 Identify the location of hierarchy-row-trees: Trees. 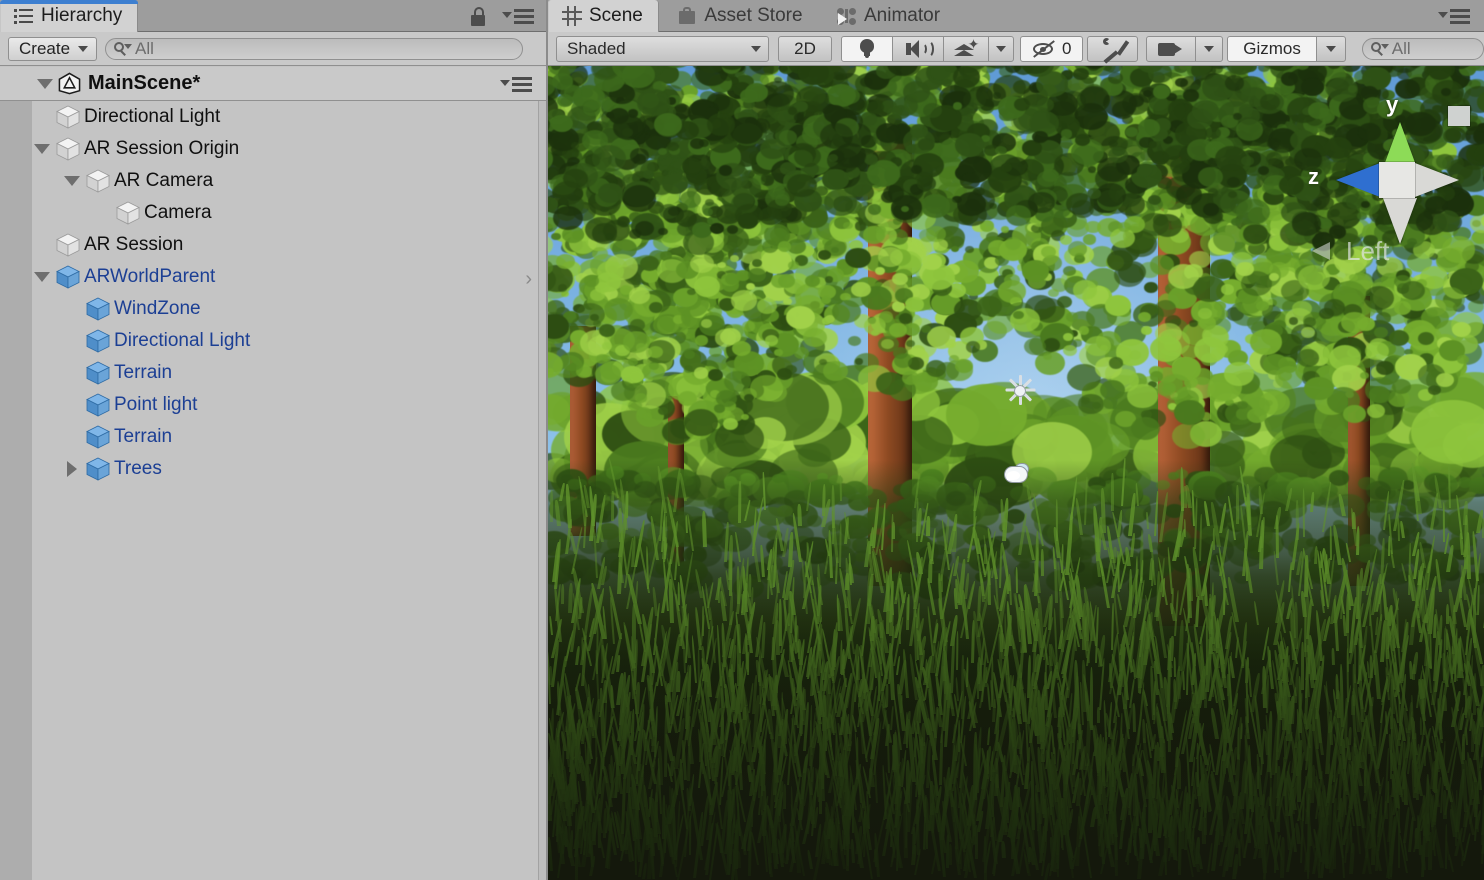
(285, 469).